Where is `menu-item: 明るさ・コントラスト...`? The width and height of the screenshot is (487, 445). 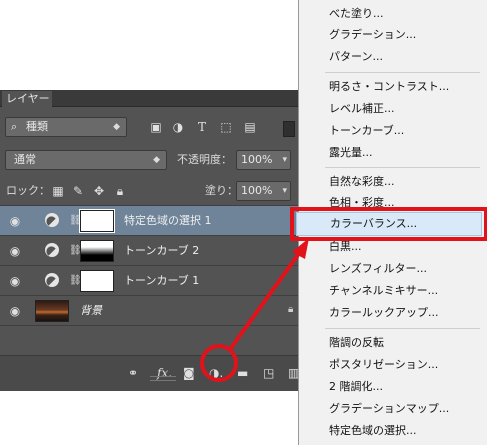 menu-item: 明るさ・コントラスト... is located at coordinates (389, 87).